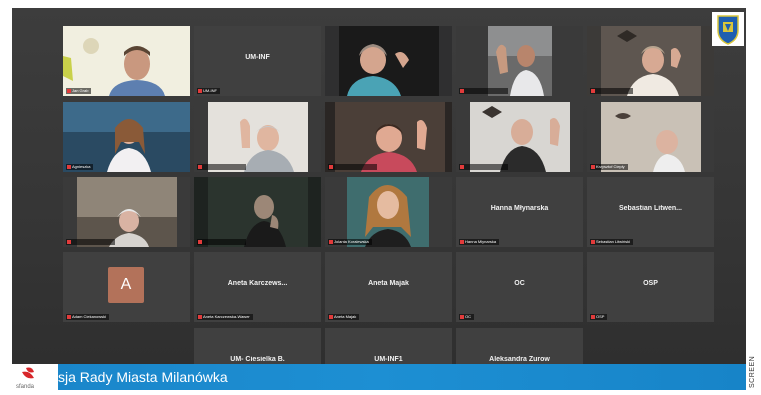  I want to click on participant-name-label: Jan Grab, so click(79, 91).